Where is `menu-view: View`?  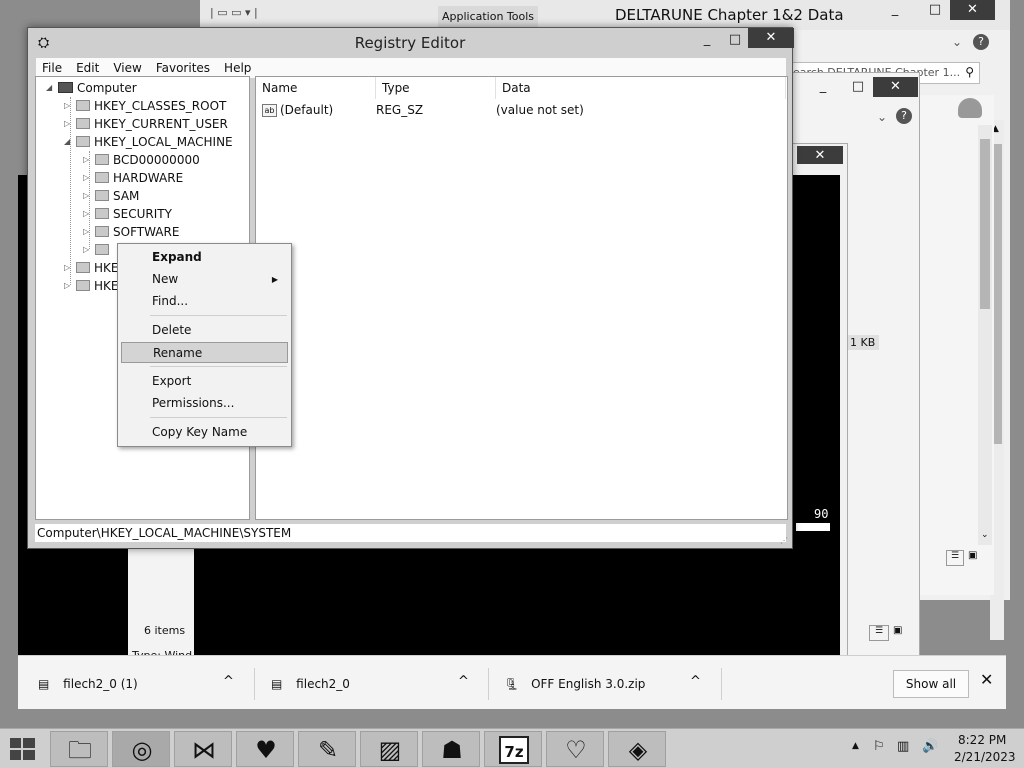
menu-view: View is located at coordinates (128, 68).